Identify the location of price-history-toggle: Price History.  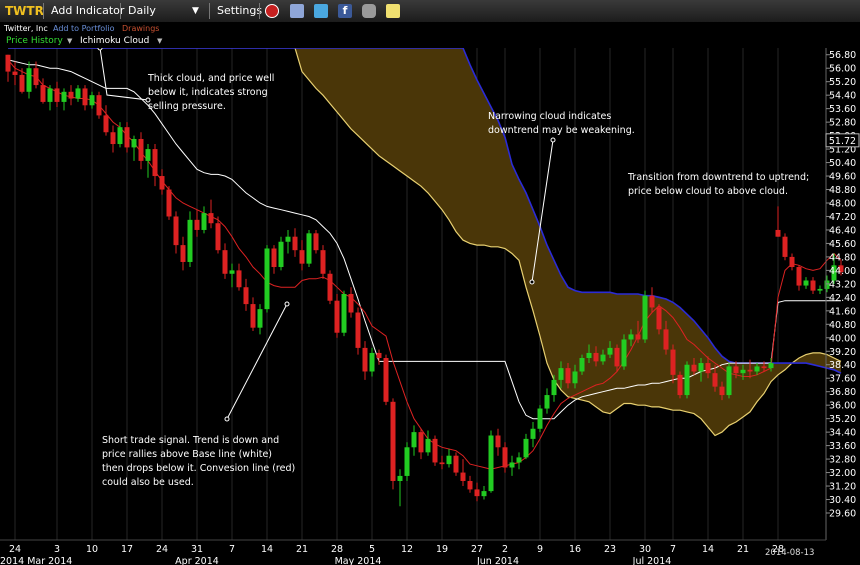
(34, 41).